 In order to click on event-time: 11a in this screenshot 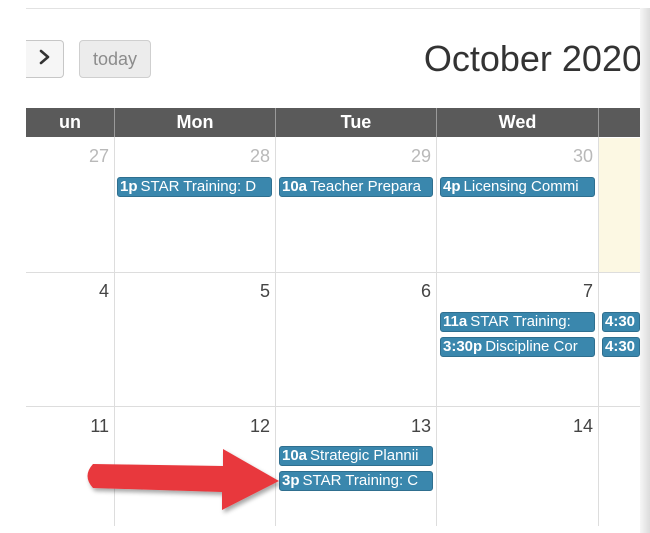, I will do `click(455, 321)`.